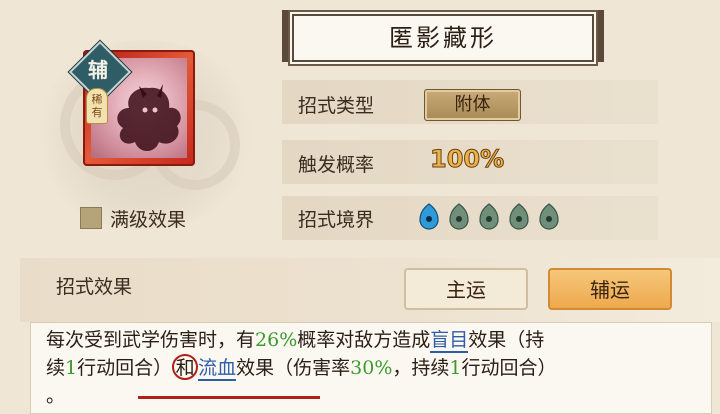 This screenshot has width=720, height=414. Describe the element at coordinates (149, 117) in the screenshot. I see `shadow-figure-icon` at that location.